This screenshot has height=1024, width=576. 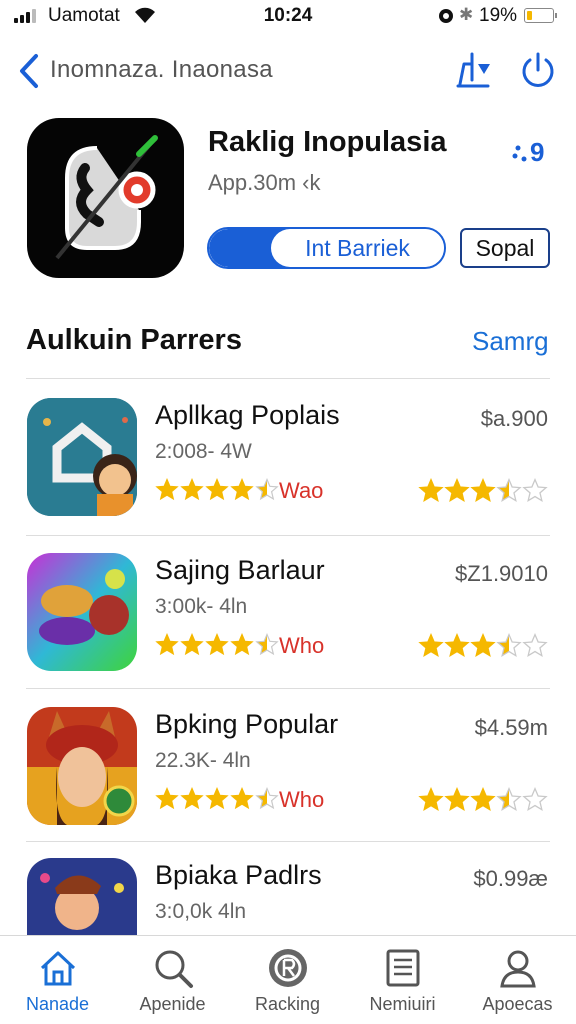 I want to click on list-item-name: Apllkag Poplais, so click(x=247, y=415).